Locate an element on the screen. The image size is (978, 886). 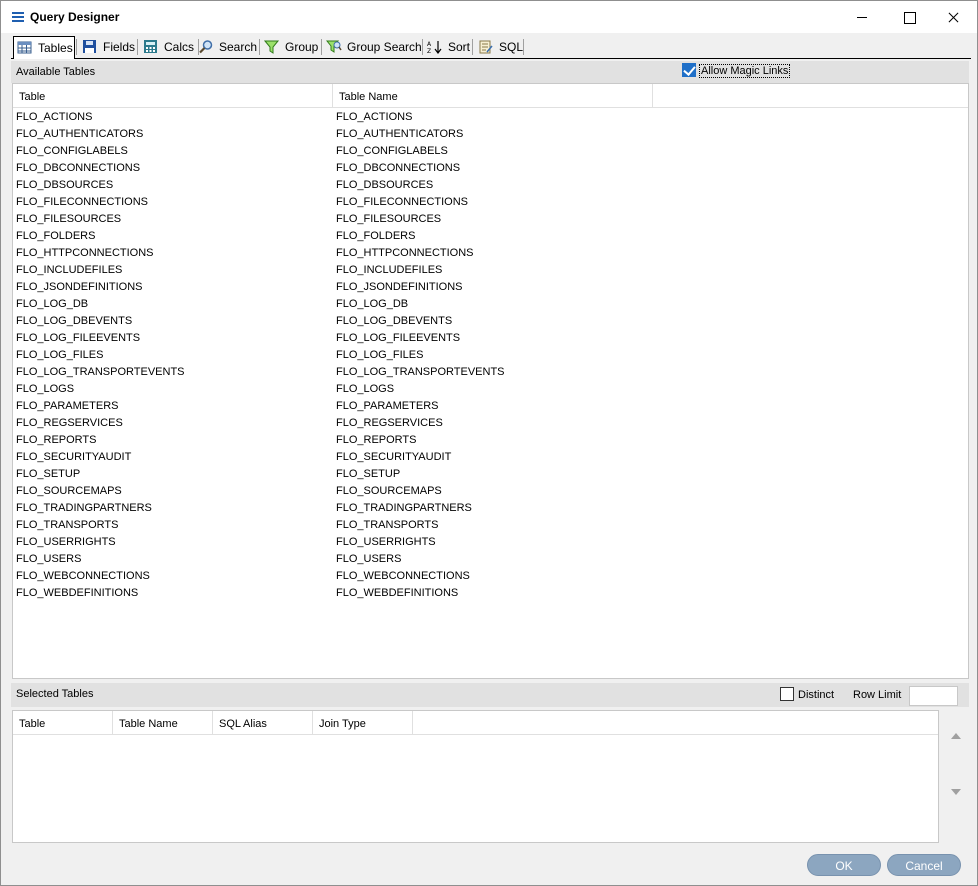
sort-az-icon: AZ is located at coordinates (435, 47).